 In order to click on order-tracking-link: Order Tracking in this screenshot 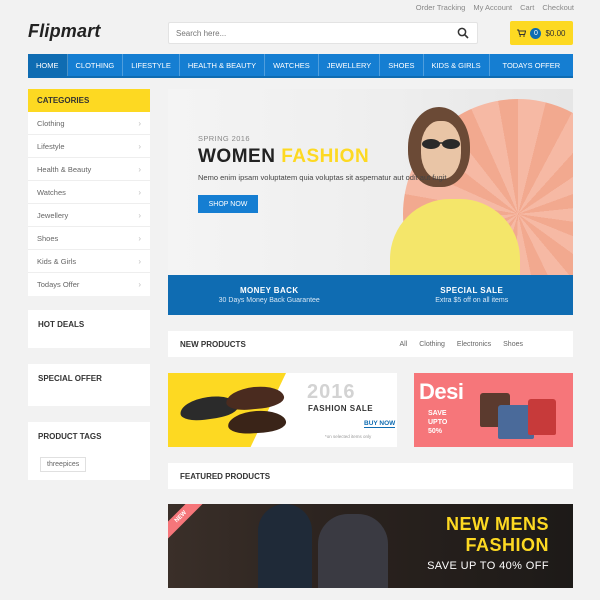, I will do `click(441, 7)`.